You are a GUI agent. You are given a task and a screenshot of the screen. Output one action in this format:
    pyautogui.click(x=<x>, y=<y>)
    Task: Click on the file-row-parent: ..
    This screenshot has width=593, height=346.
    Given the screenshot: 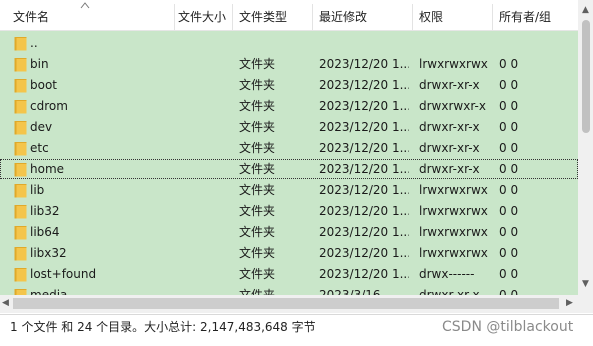 What is the action you would take?
    pyautogui.click(x=289, y=43)
    